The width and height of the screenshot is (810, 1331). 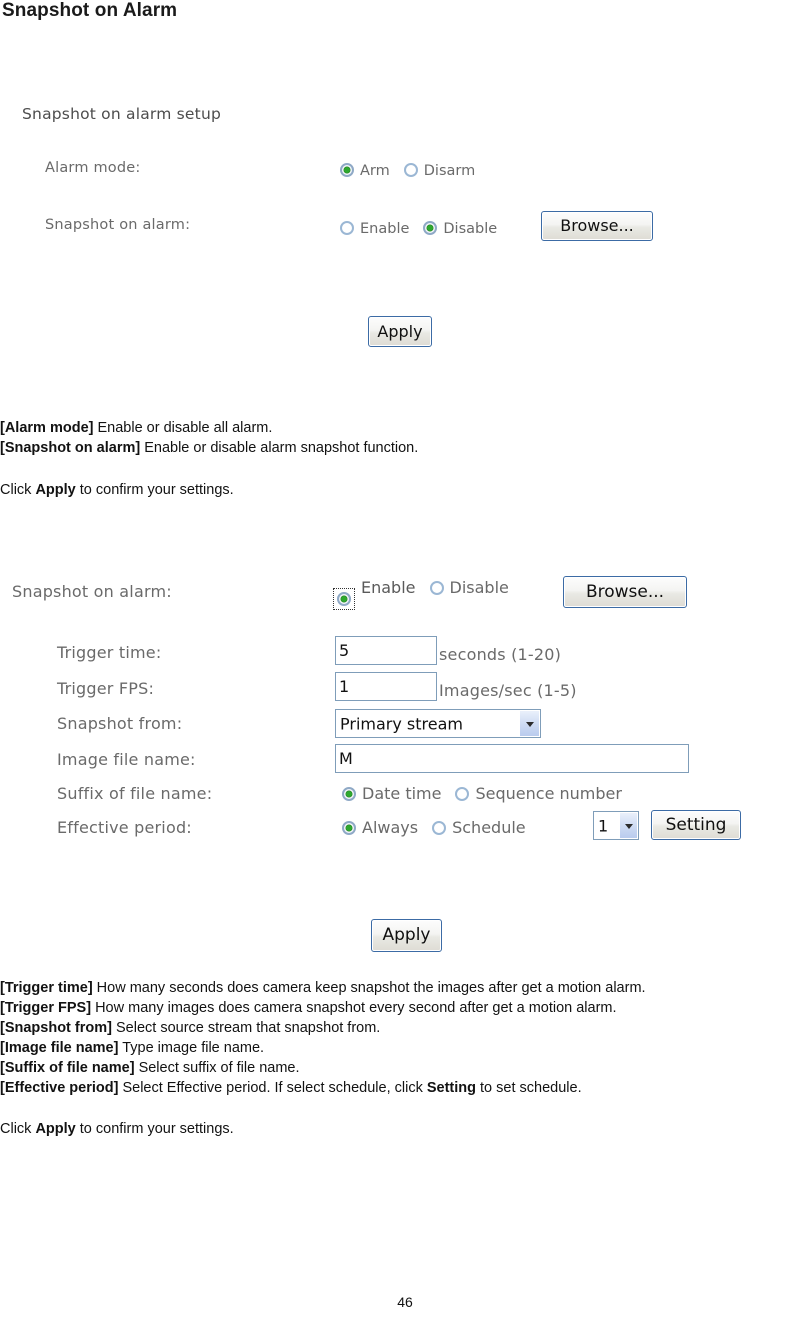 What do you see at coordinates (400, 331) in the screenshot?
I see `apply-button-1: Apply` at bounding box center [400, 331].